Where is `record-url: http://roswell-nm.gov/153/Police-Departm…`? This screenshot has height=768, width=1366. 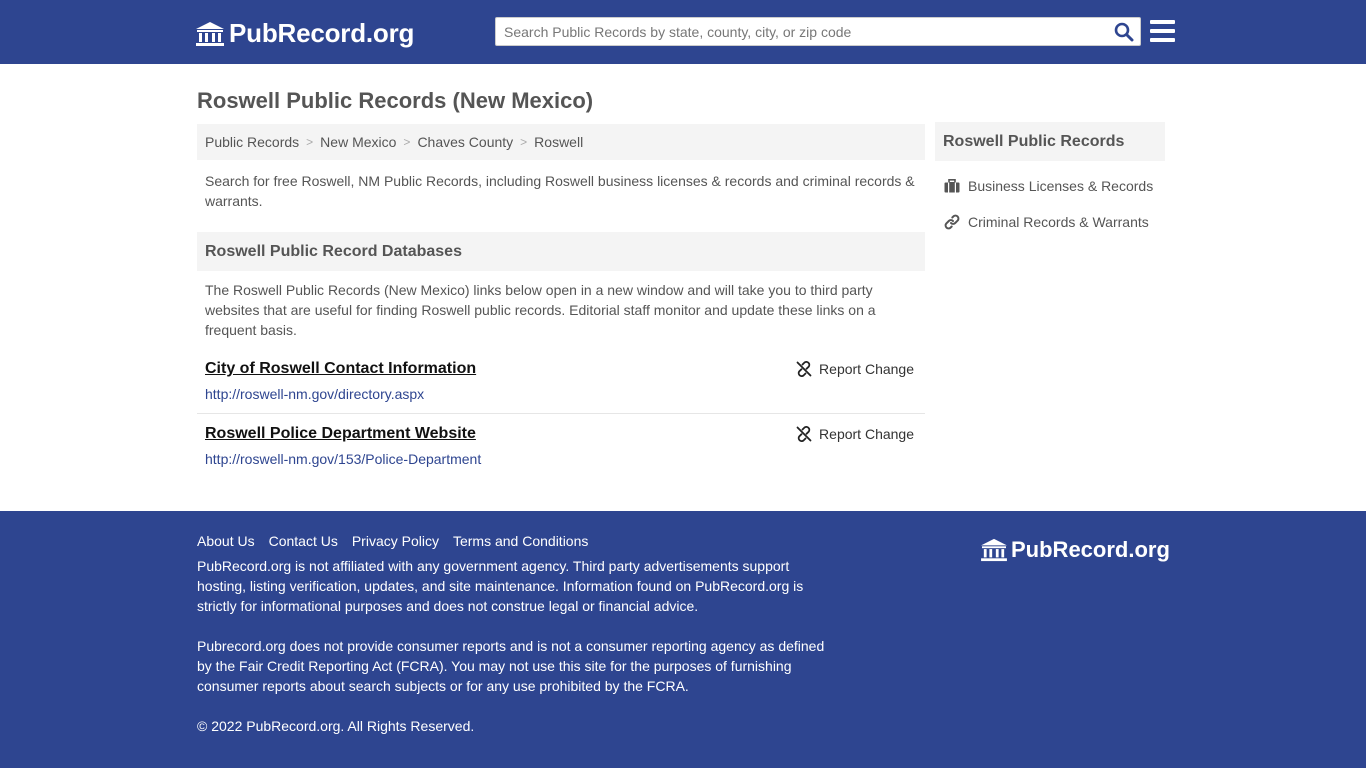
record-url: http://roswell-nm.gov/153/Police-Departm… is located at coordinates (343, 459).